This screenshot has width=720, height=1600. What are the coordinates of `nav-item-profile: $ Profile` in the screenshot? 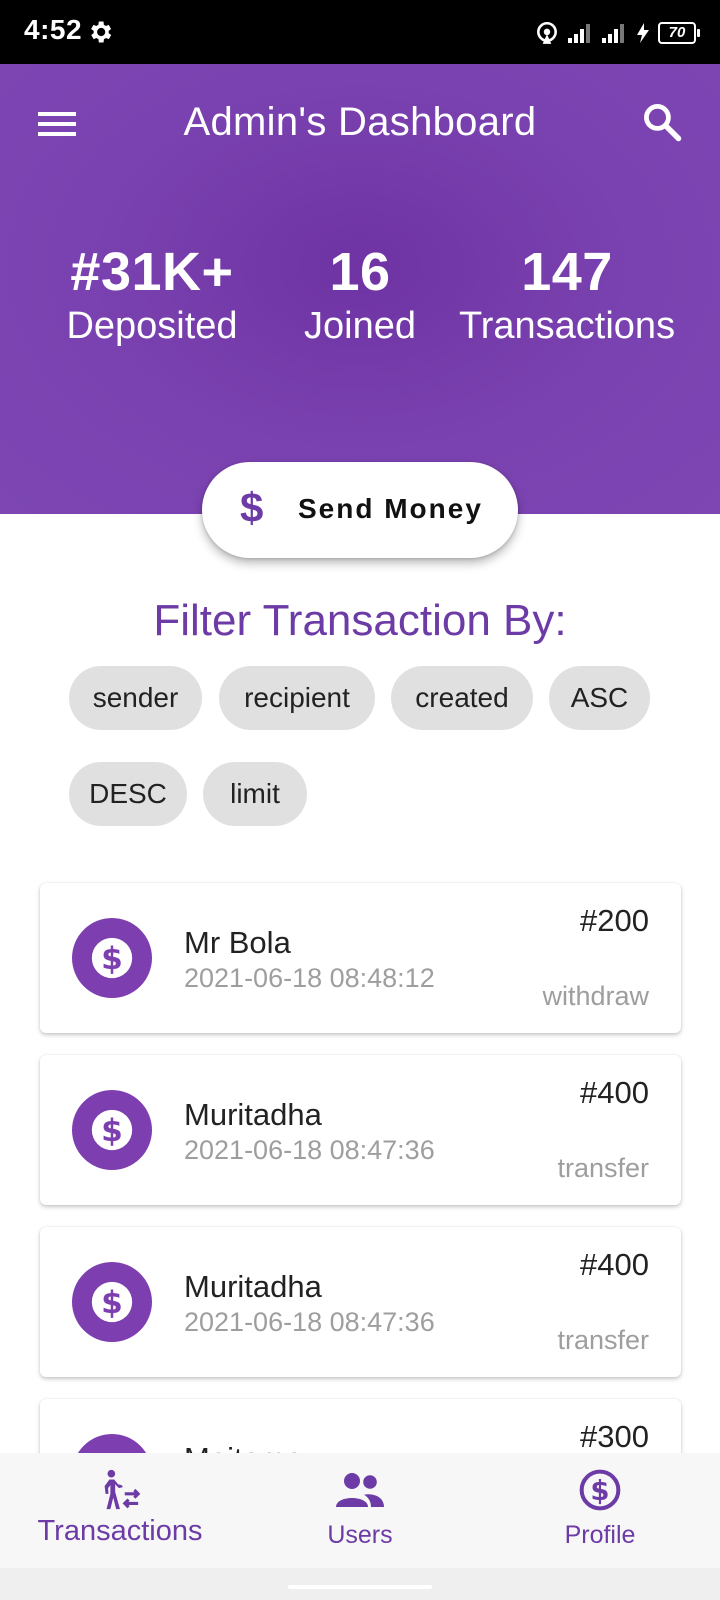 It's located at (600, 1510).